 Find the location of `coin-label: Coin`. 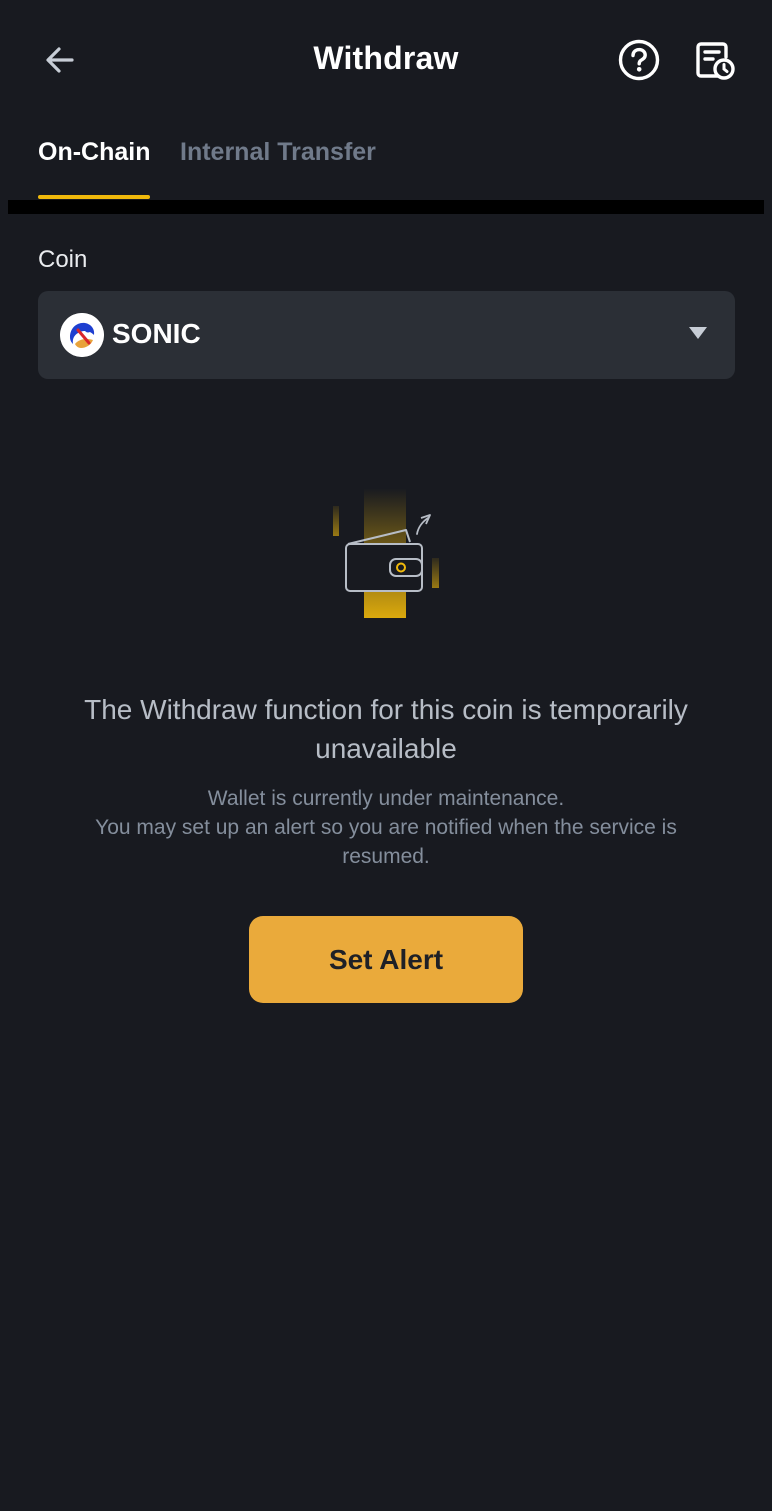

coin-label: Coin is located at coordinates (63, 259).